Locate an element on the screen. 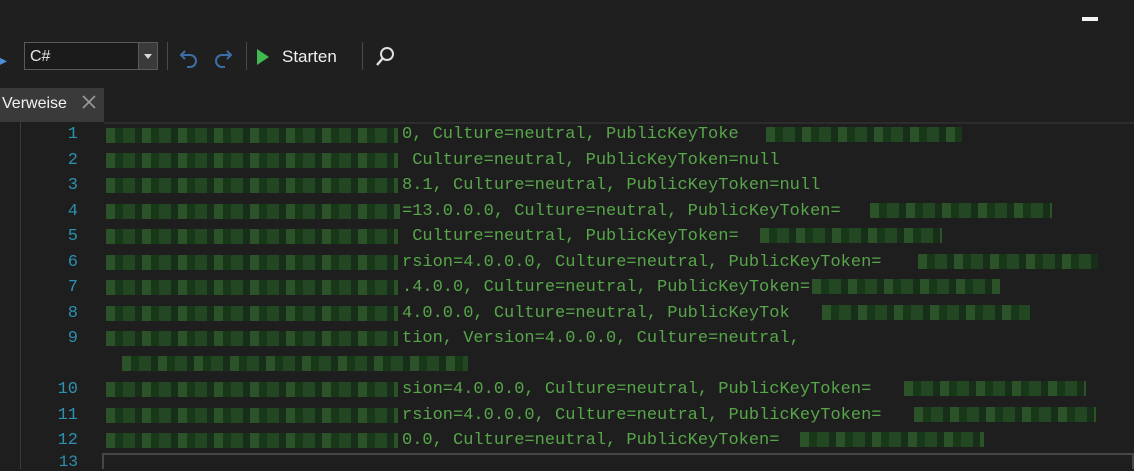 Image resolution: width=1134 pixels, height=471 pixels. run-button: Starten is located at coordinates (296, 57).